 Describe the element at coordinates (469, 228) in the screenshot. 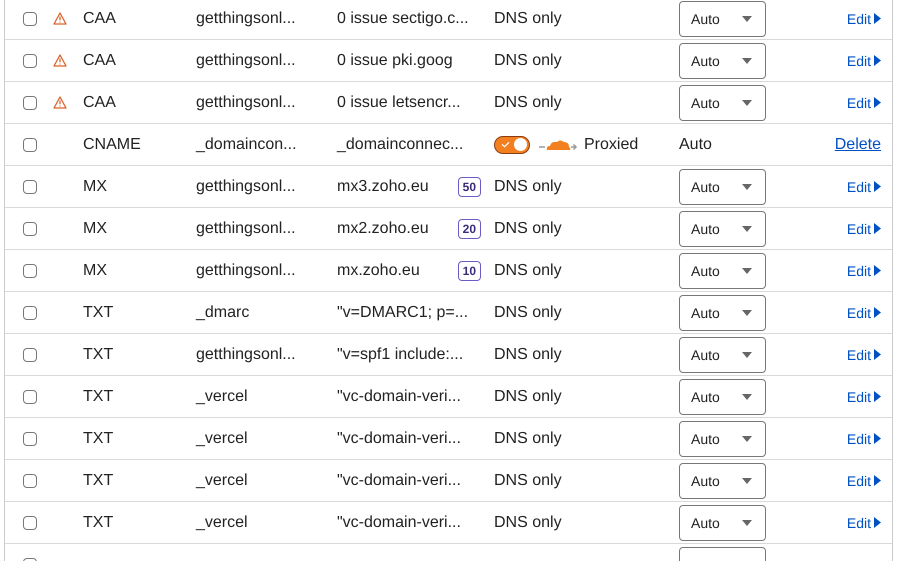

I see `priority-badge: 20` at that location.